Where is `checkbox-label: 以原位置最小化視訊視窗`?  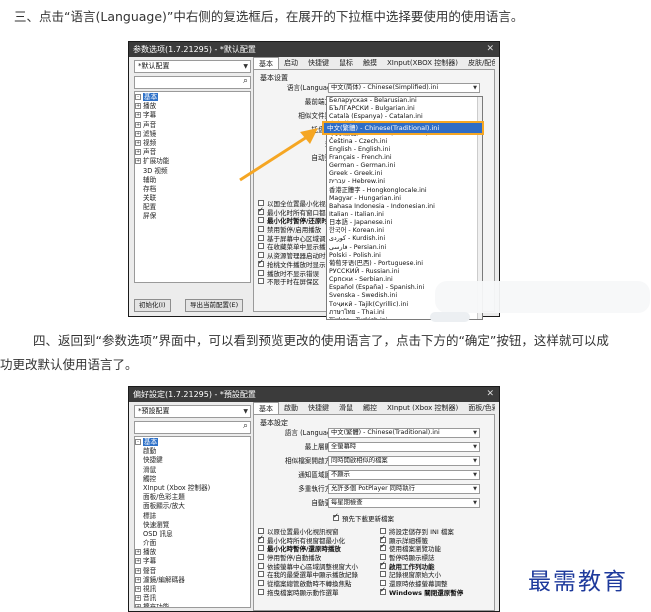 checkbox-label: 以原位置最小化視訊視窗 is located at coordinates (303, 532).